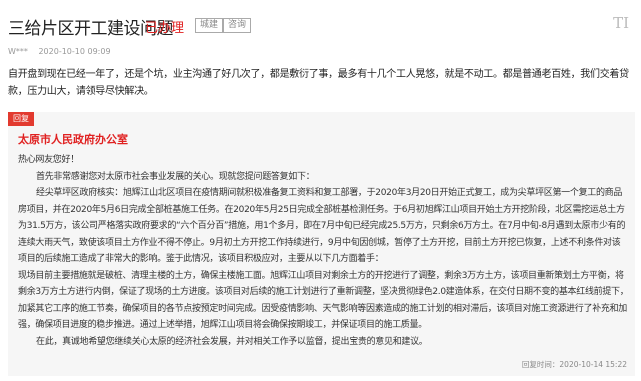 The image size is (641, 381). What do you see at coordinates (165, 28) in the screenshot?
I see `status-label: 已办理` at bounding box center [165, 28].